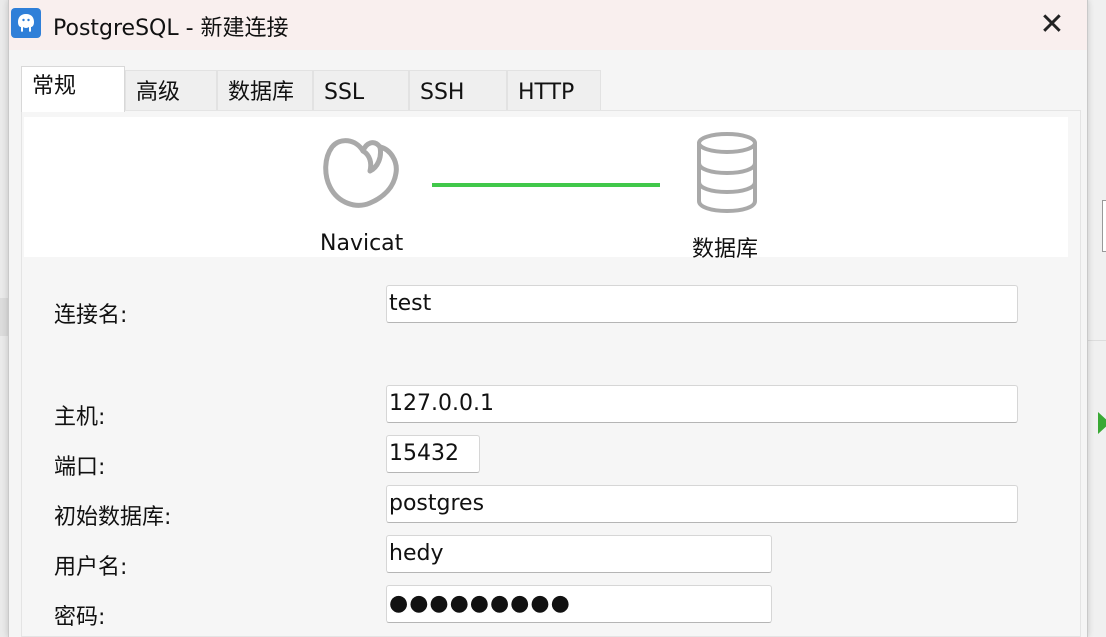  What do you see at coordinates (80, 467) in the screenshot?
I see `port-label: 端口:` at bounding box center [80, 467].